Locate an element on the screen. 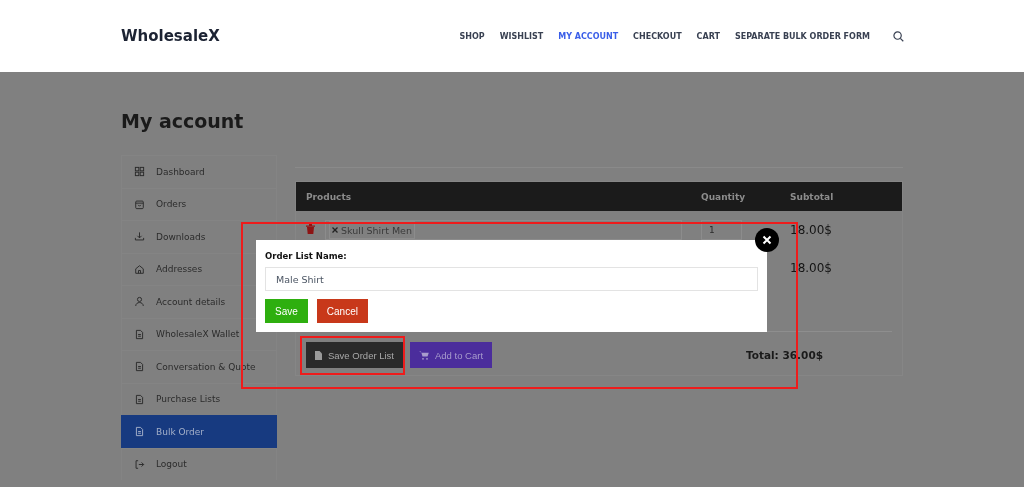 This screenshot has height=487, width=1024. nav-link: CART is located at coordinates (708, 36).